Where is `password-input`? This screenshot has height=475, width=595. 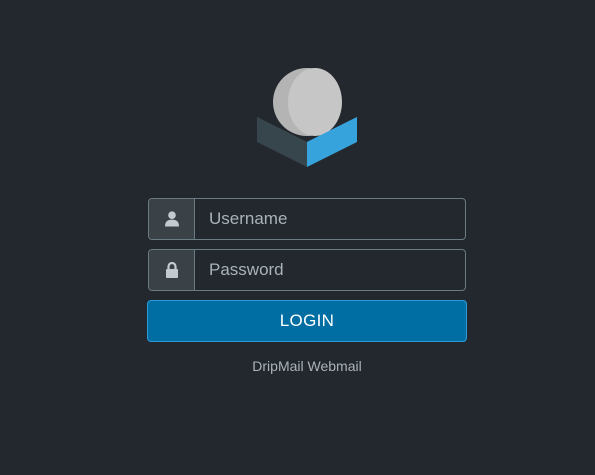
password-input is located at coordinates (330, 270).